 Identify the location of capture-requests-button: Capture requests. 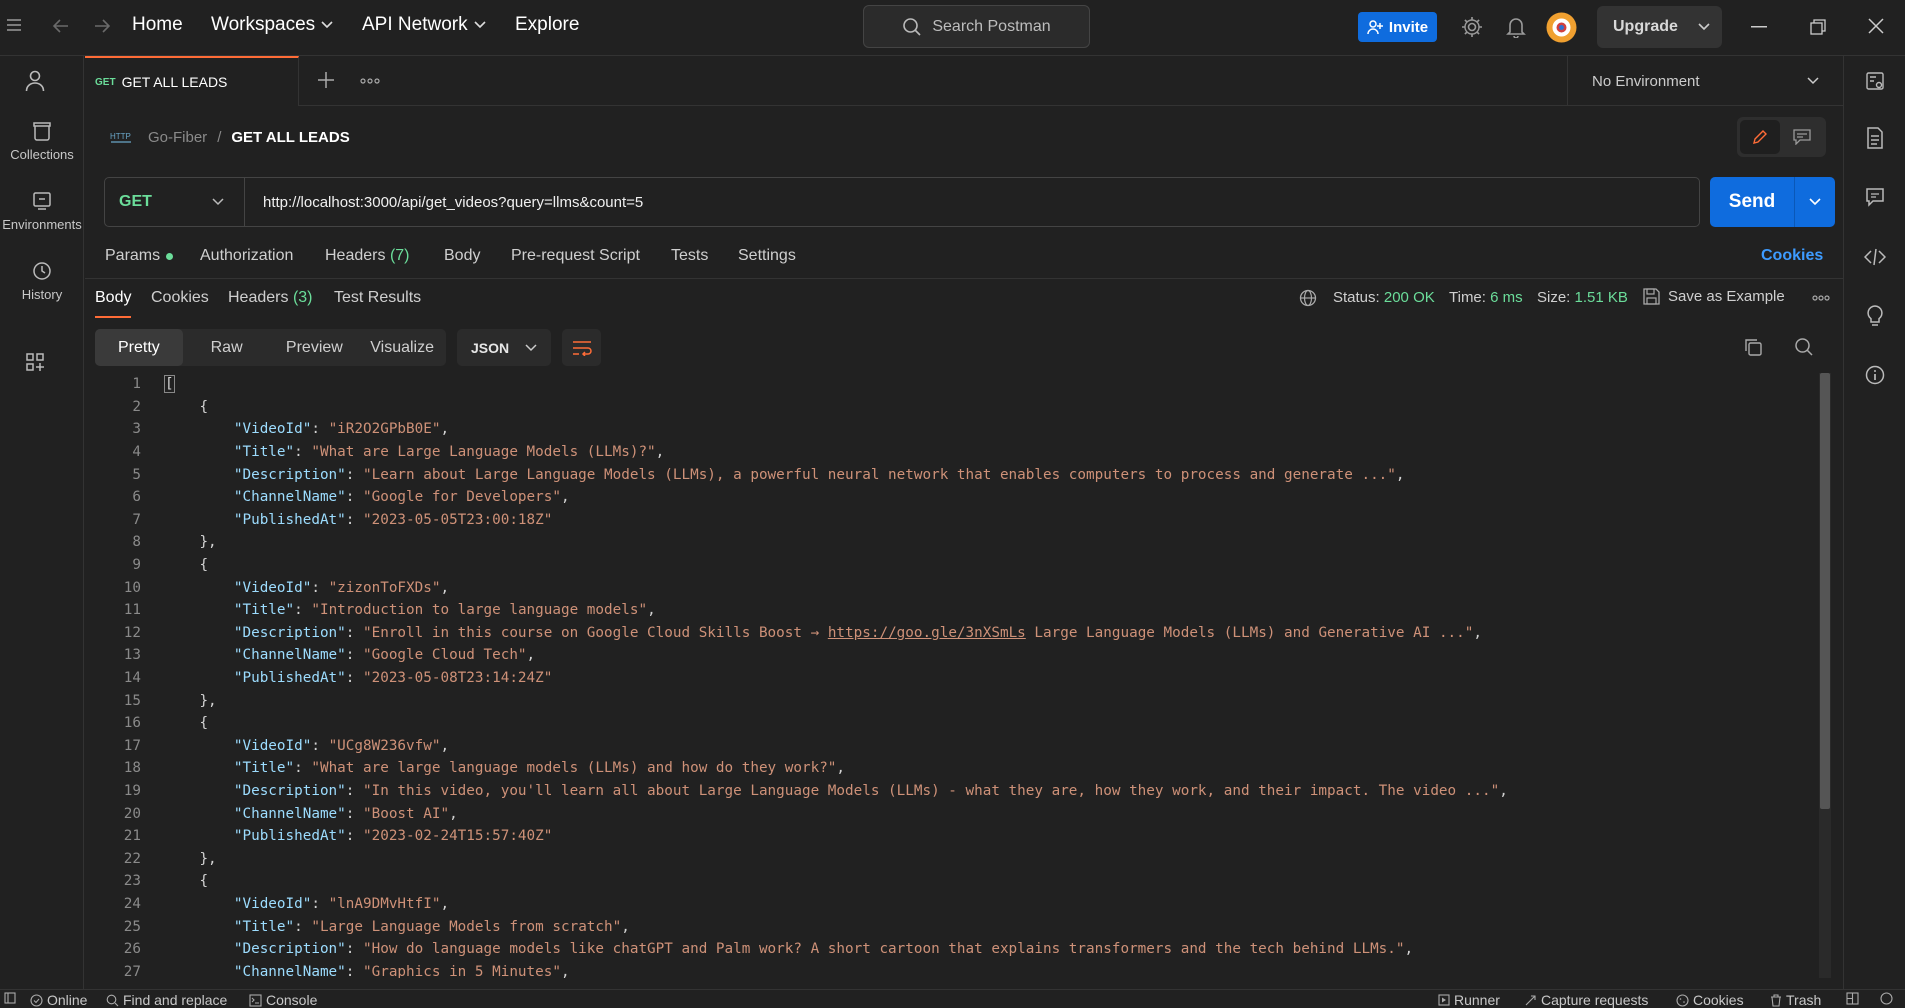
(1586, 1000).